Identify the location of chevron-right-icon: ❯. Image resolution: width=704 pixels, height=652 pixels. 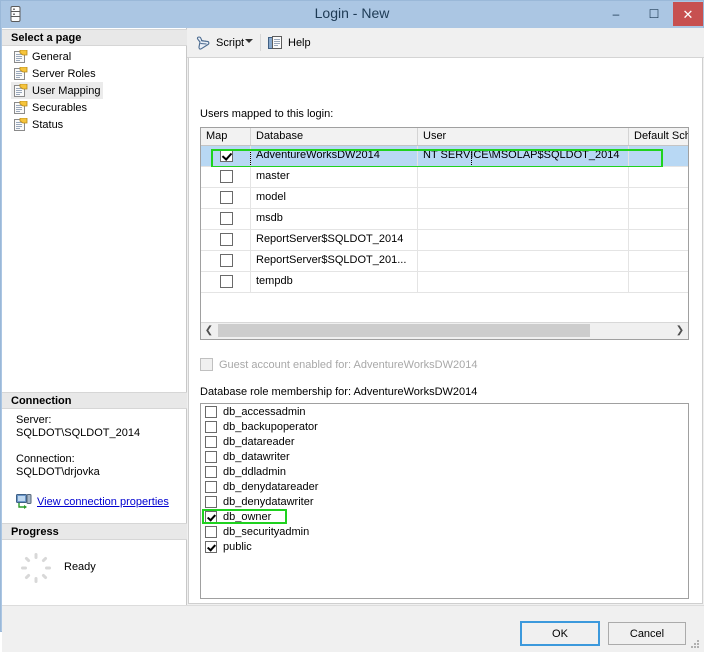
(680, 330).